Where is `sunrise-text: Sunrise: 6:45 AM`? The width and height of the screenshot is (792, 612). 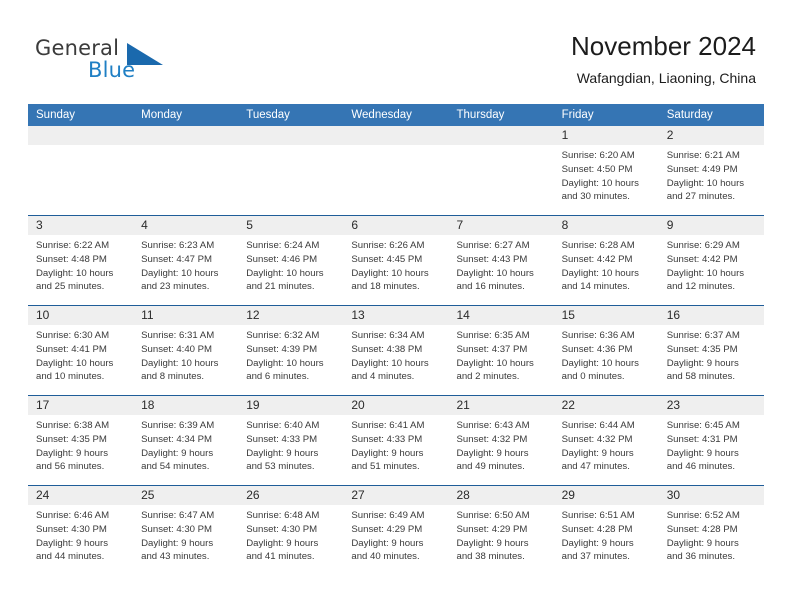 sunrise-text: Sunrise: 6:45 AM is located at coordinates (703, 425).